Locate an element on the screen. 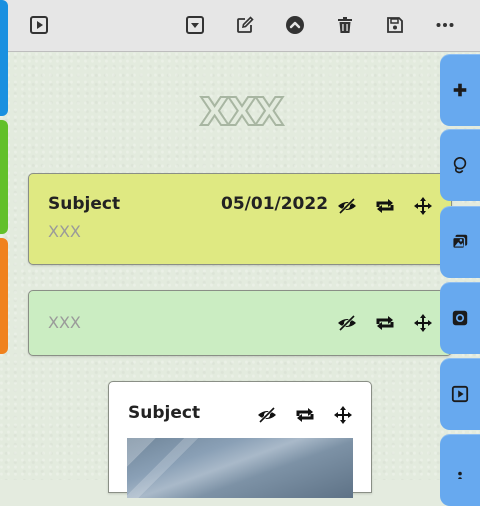 Image resolution: width=480 pixels, height=506 pixels. add-icon is located at coordinates (460, 90).